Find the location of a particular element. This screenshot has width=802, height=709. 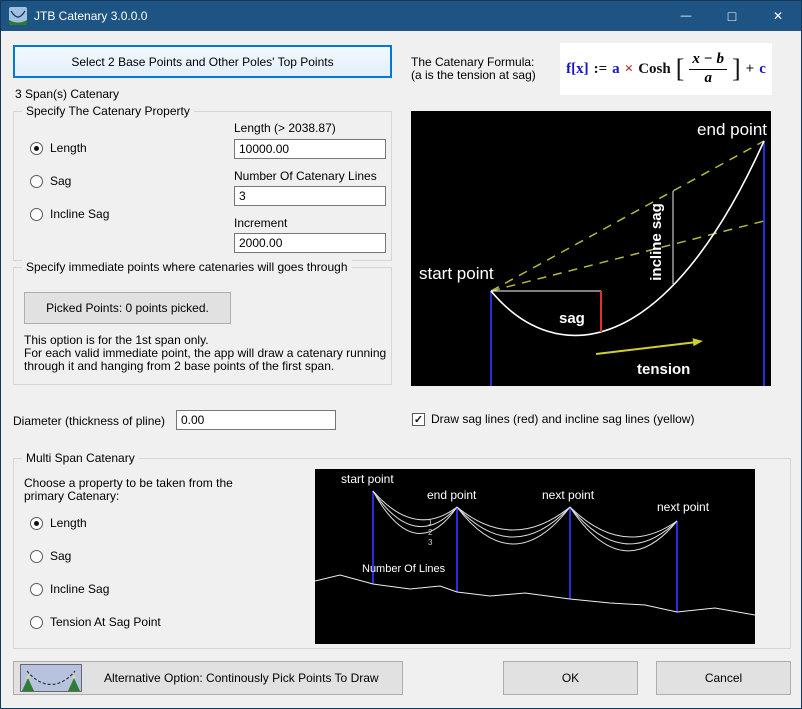

formula-caption-line1: The Catenary Formula: is located at coordinates (473, 62).